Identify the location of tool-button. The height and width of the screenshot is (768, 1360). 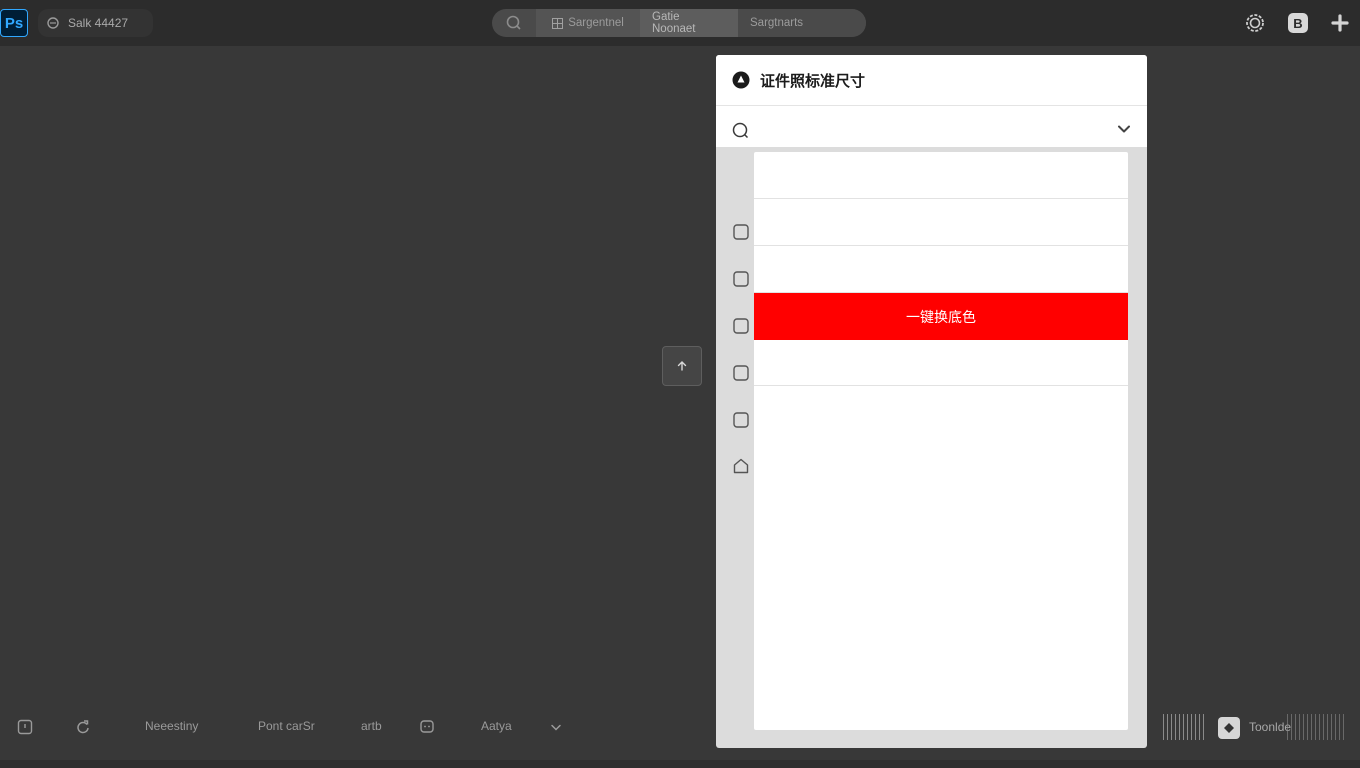
(1229, 728).